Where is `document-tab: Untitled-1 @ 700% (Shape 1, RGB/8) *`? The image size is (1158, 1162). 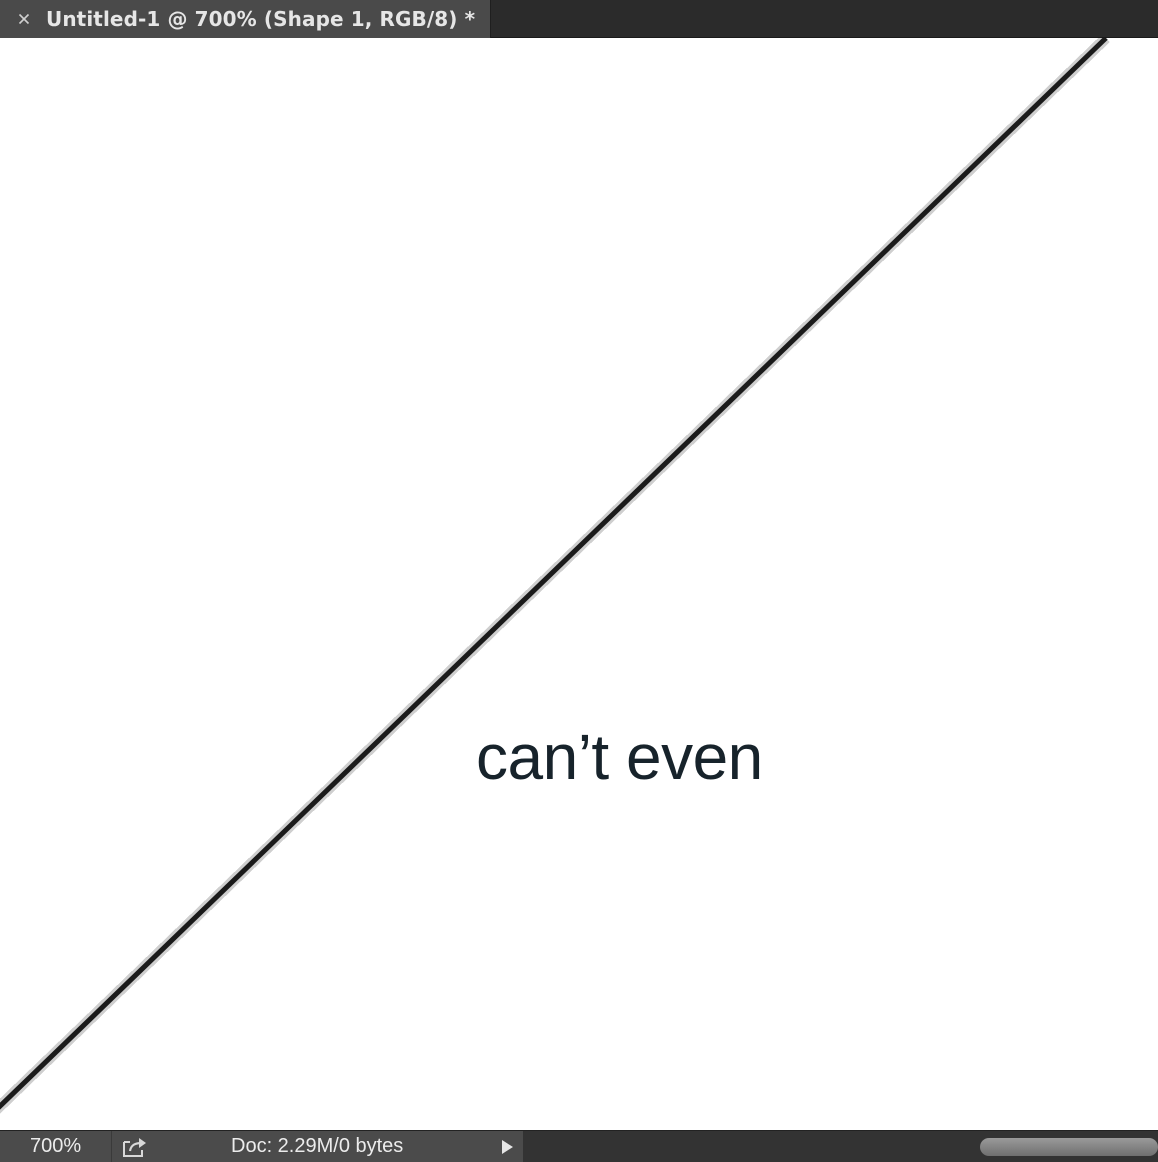 document-tab: Untitled-1 @ 700% (Shape 1, RGB/8) * is located at coordinates (245, 19).